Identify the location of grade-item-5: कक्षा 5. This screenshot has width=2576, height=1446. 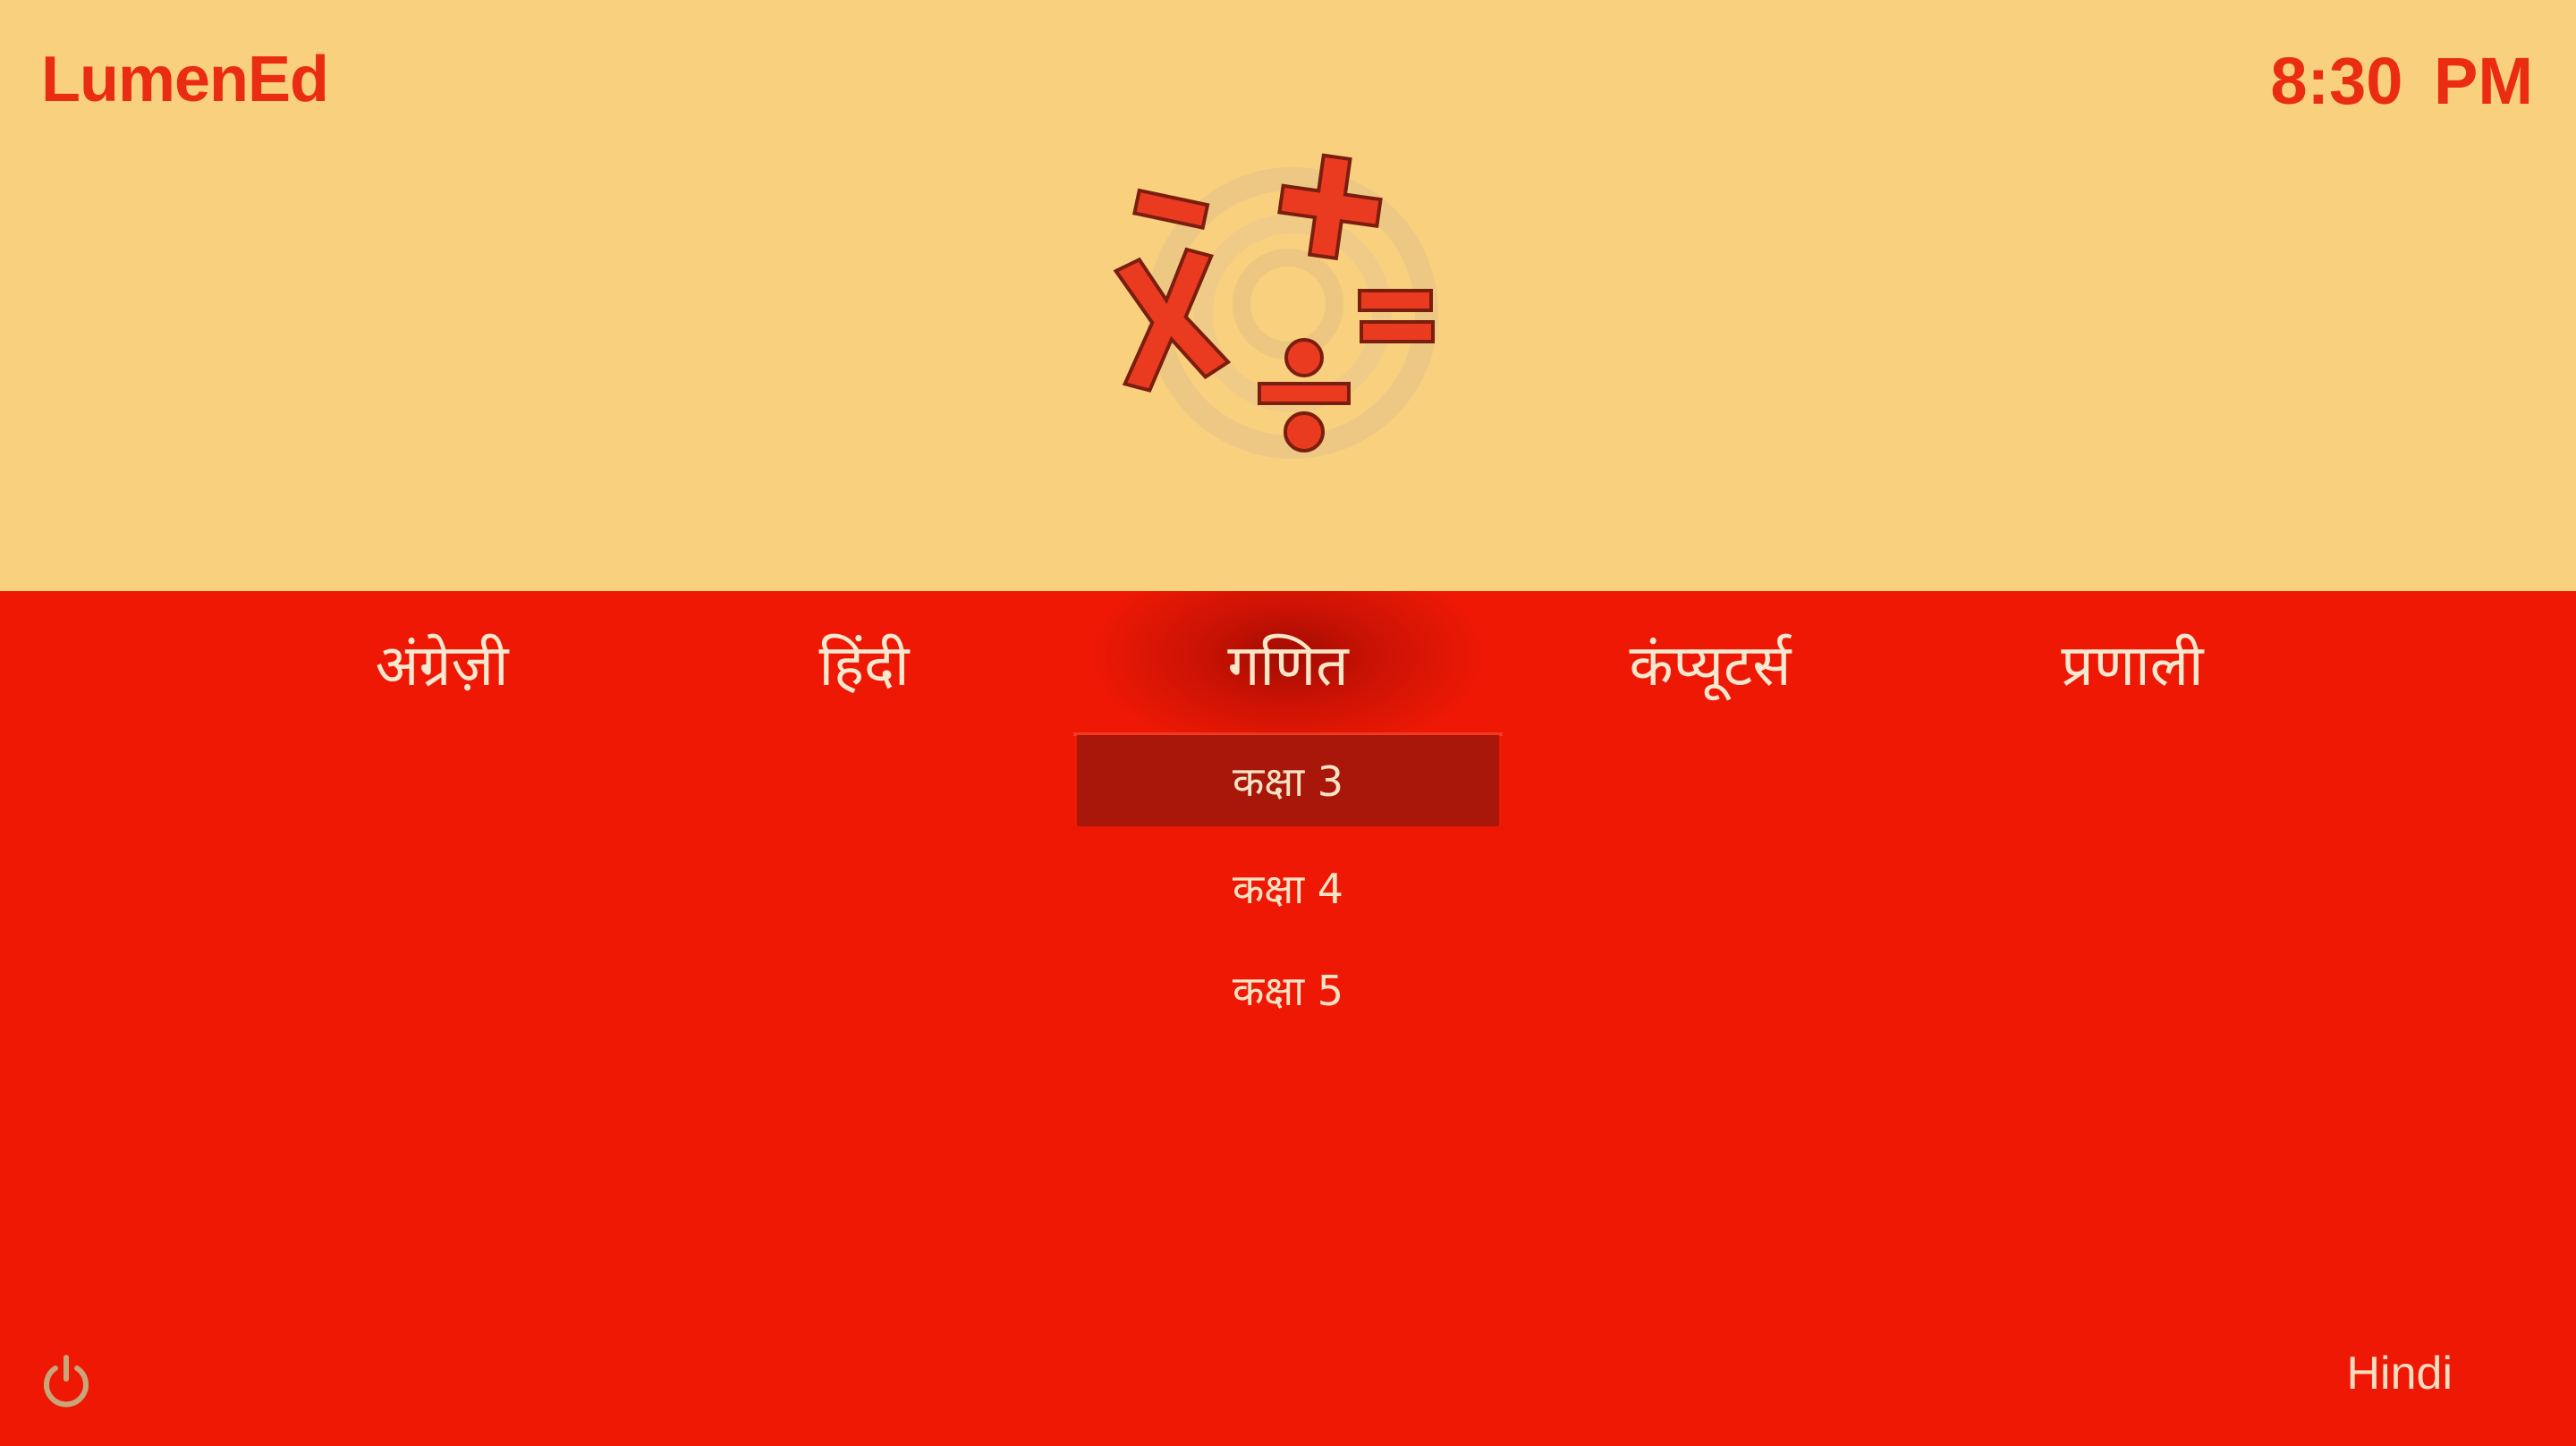
(1288, 990).